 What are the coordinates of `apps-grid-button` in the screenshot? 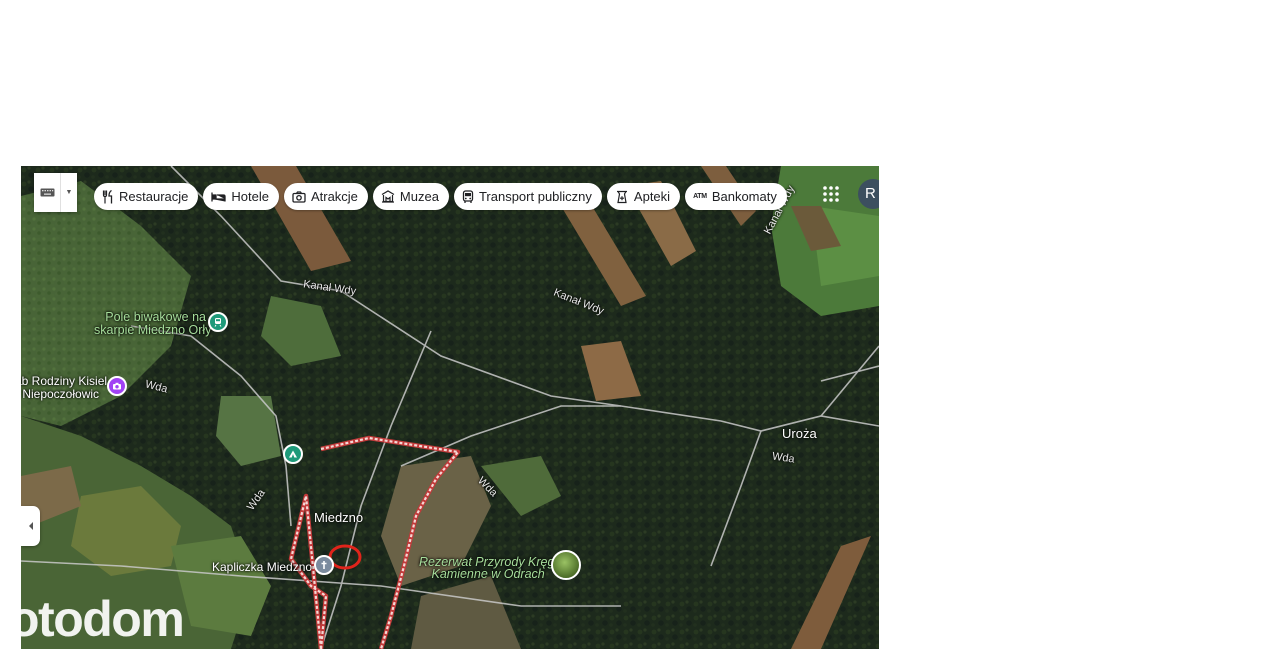 It's located at (831, 194).